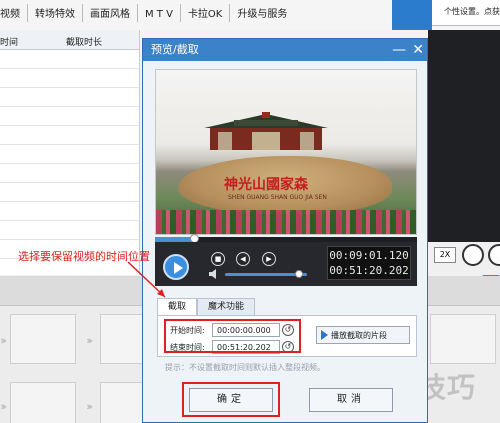  What do you see at coordinates (262, 13) in the screenshot?
I see `menu-item-upgrade: 升级与服务` at bounding box center [262, 13].